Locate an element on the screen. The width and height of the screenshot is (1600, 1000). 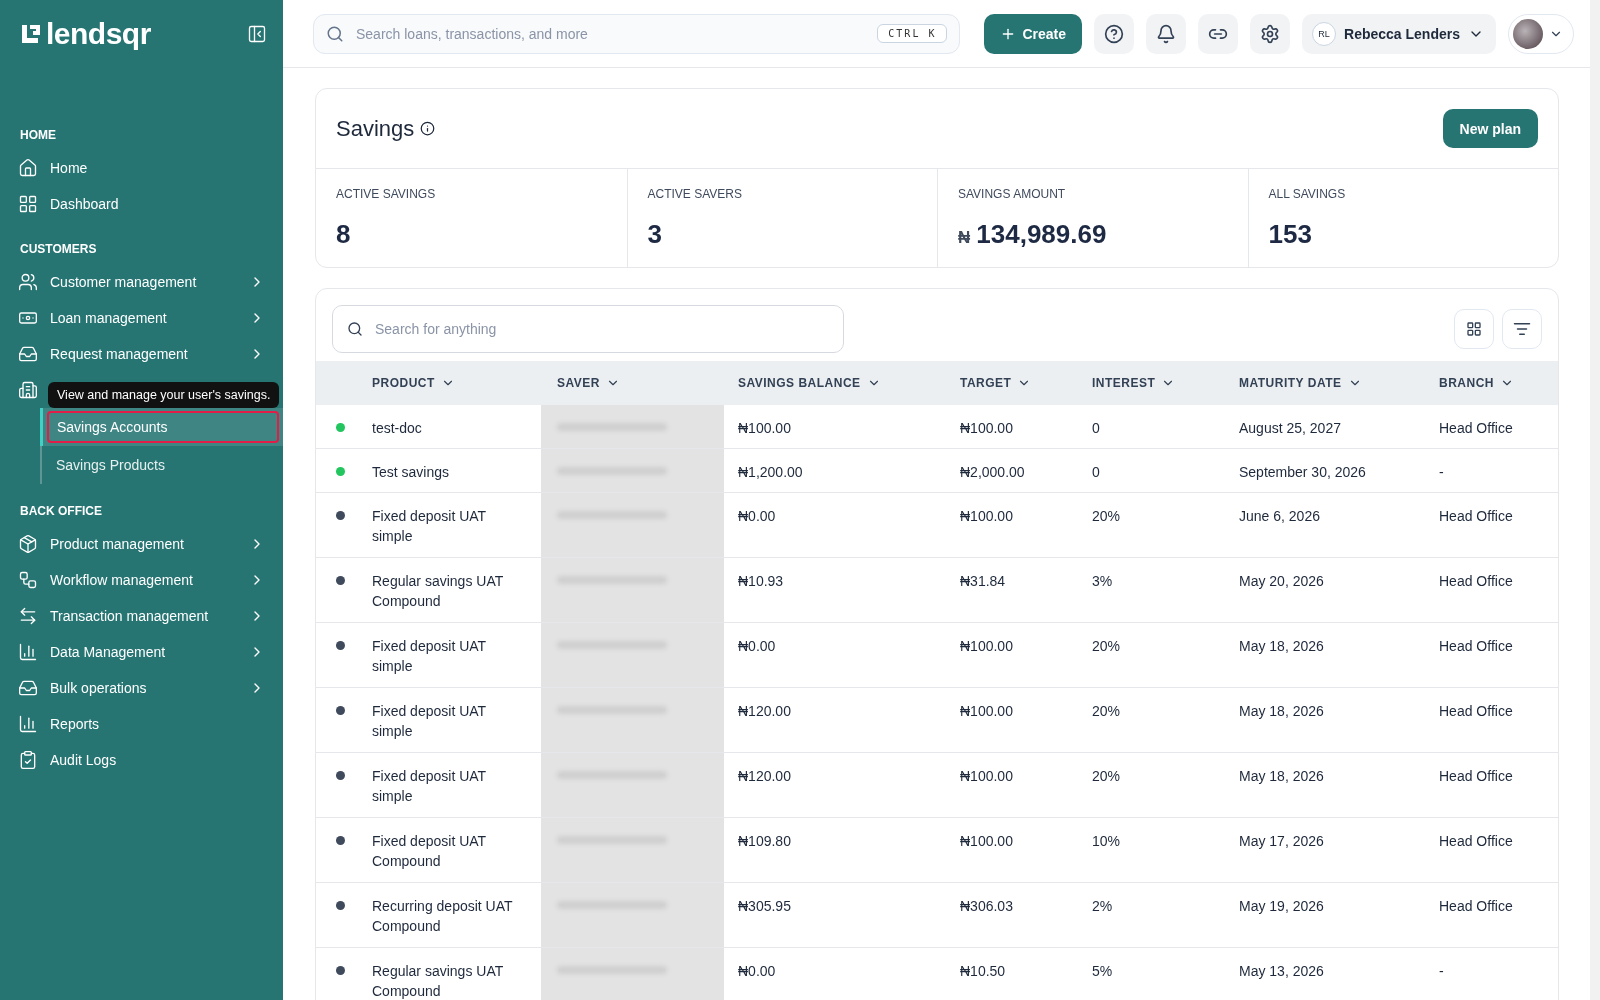
filter-icon is located at coordinates (1522, 329).